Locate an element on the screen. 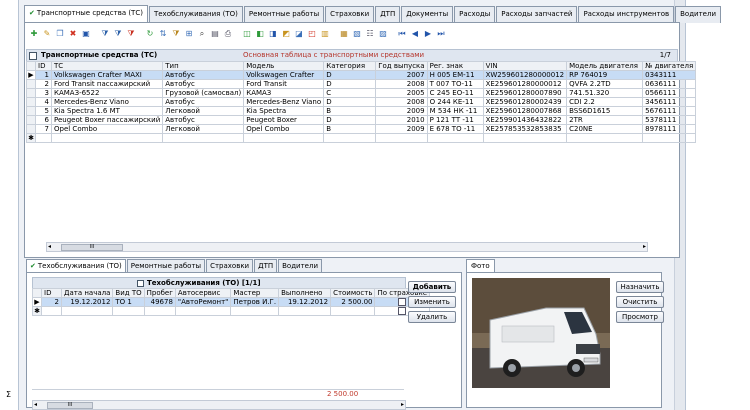 This screenshot has width=750, height=410. table-cell: Н 005 ЕМ-11 is located at coordinates (455, 75).